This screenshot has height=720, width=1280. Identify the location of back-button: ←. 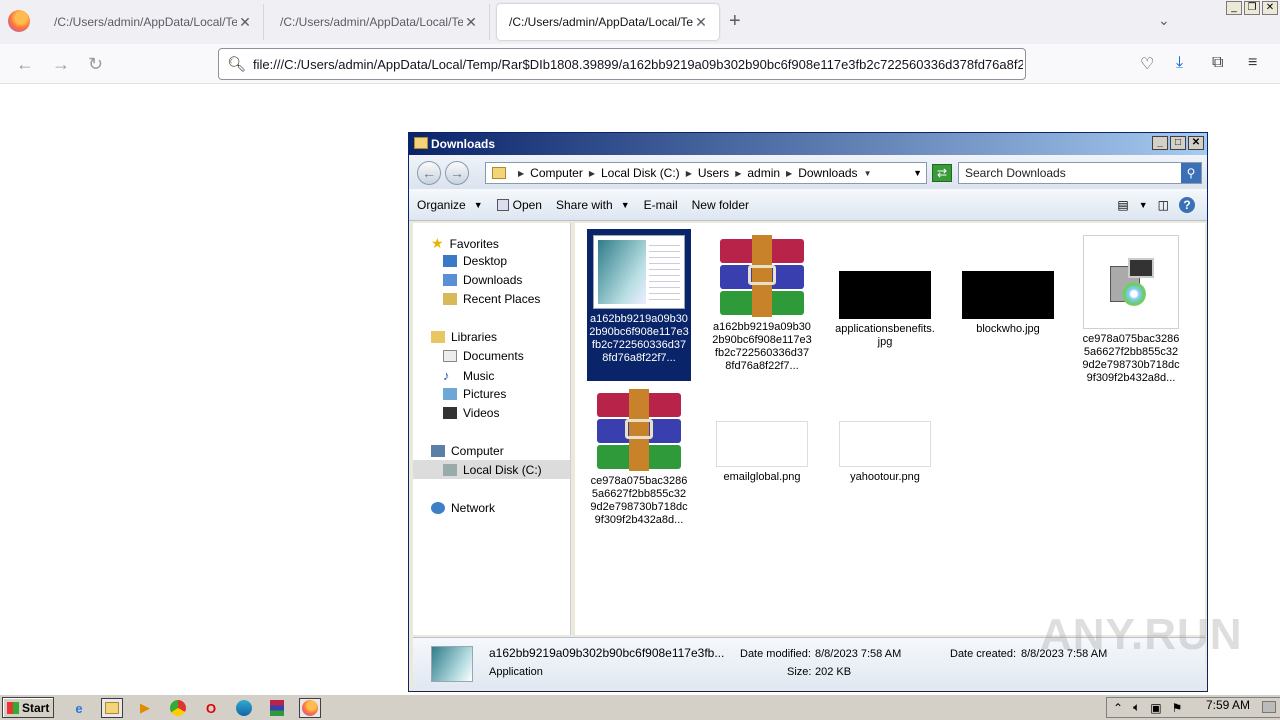
(429, 173).